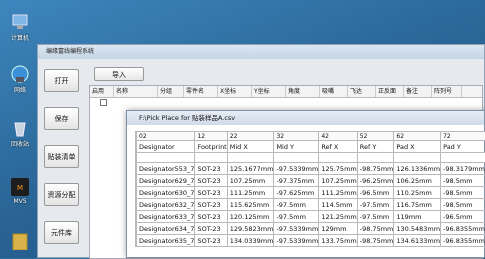  What do you see at coordinates (296, 181) in the screenshot?
I see `table-cell: -97.375mm` at bounding box center [296, 181].